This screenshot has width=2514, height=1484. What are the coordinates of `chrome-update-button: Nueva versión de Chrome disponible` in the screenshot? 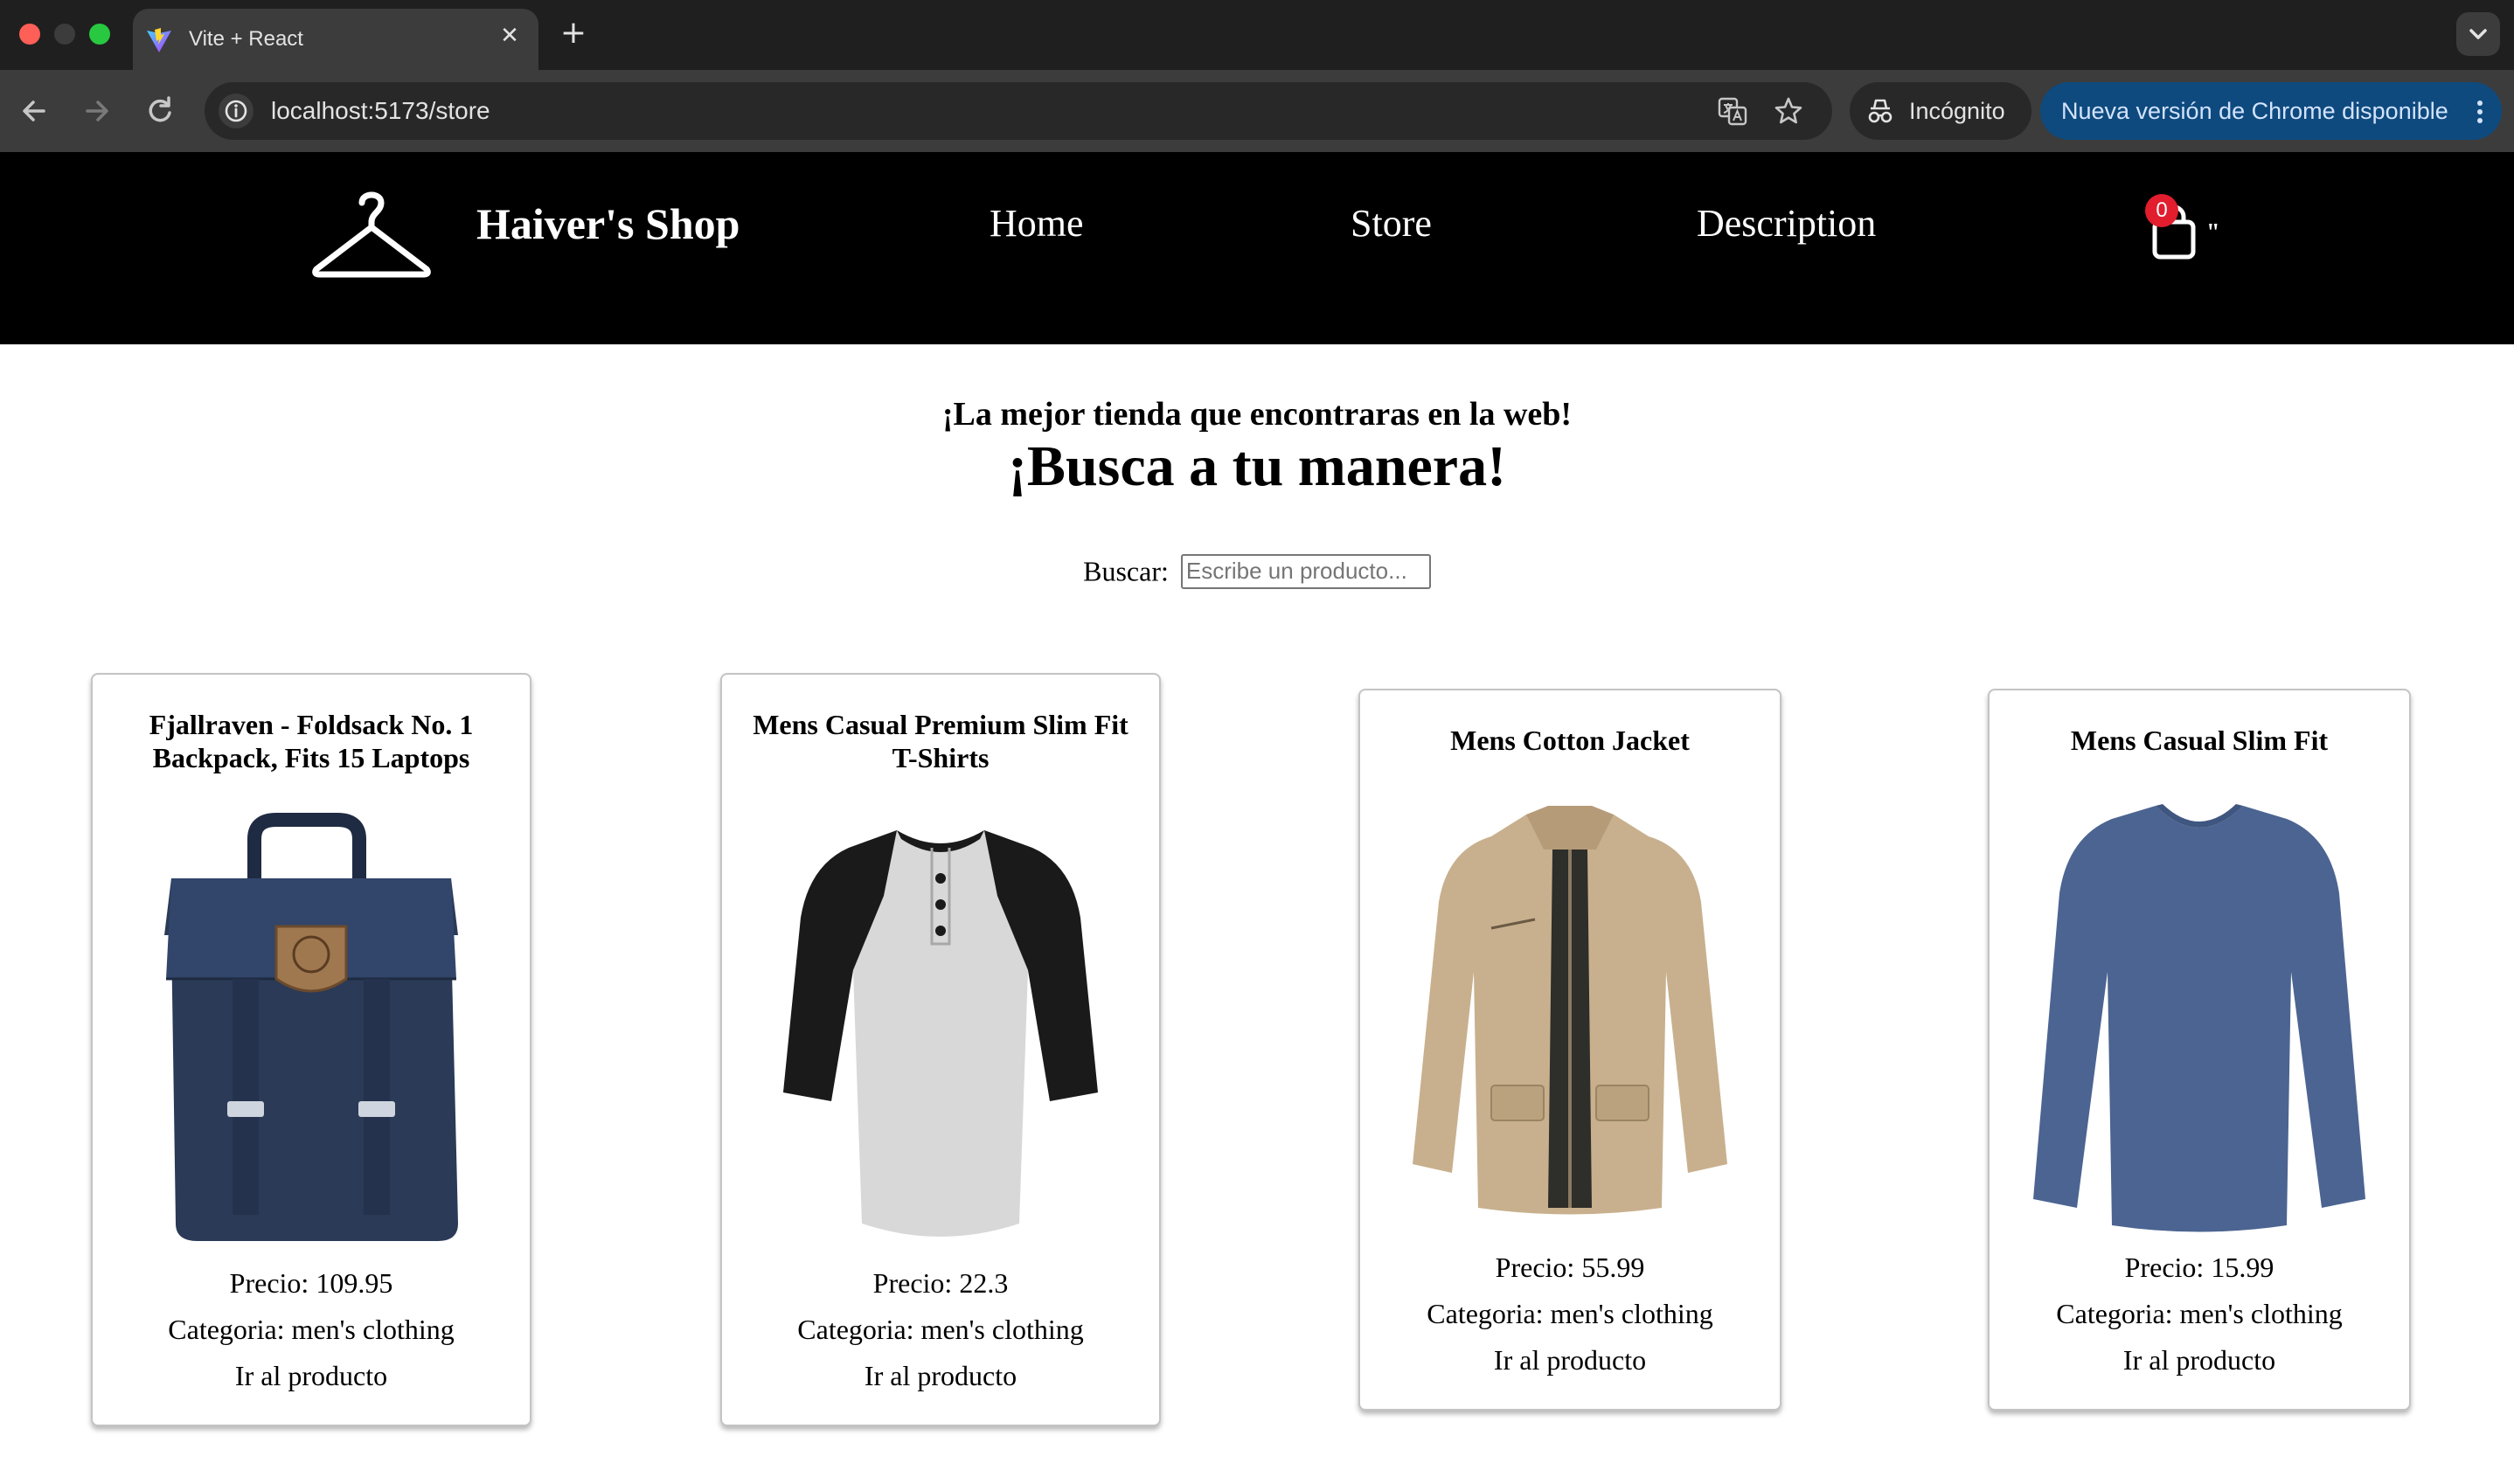 It's located at (2271, 111).